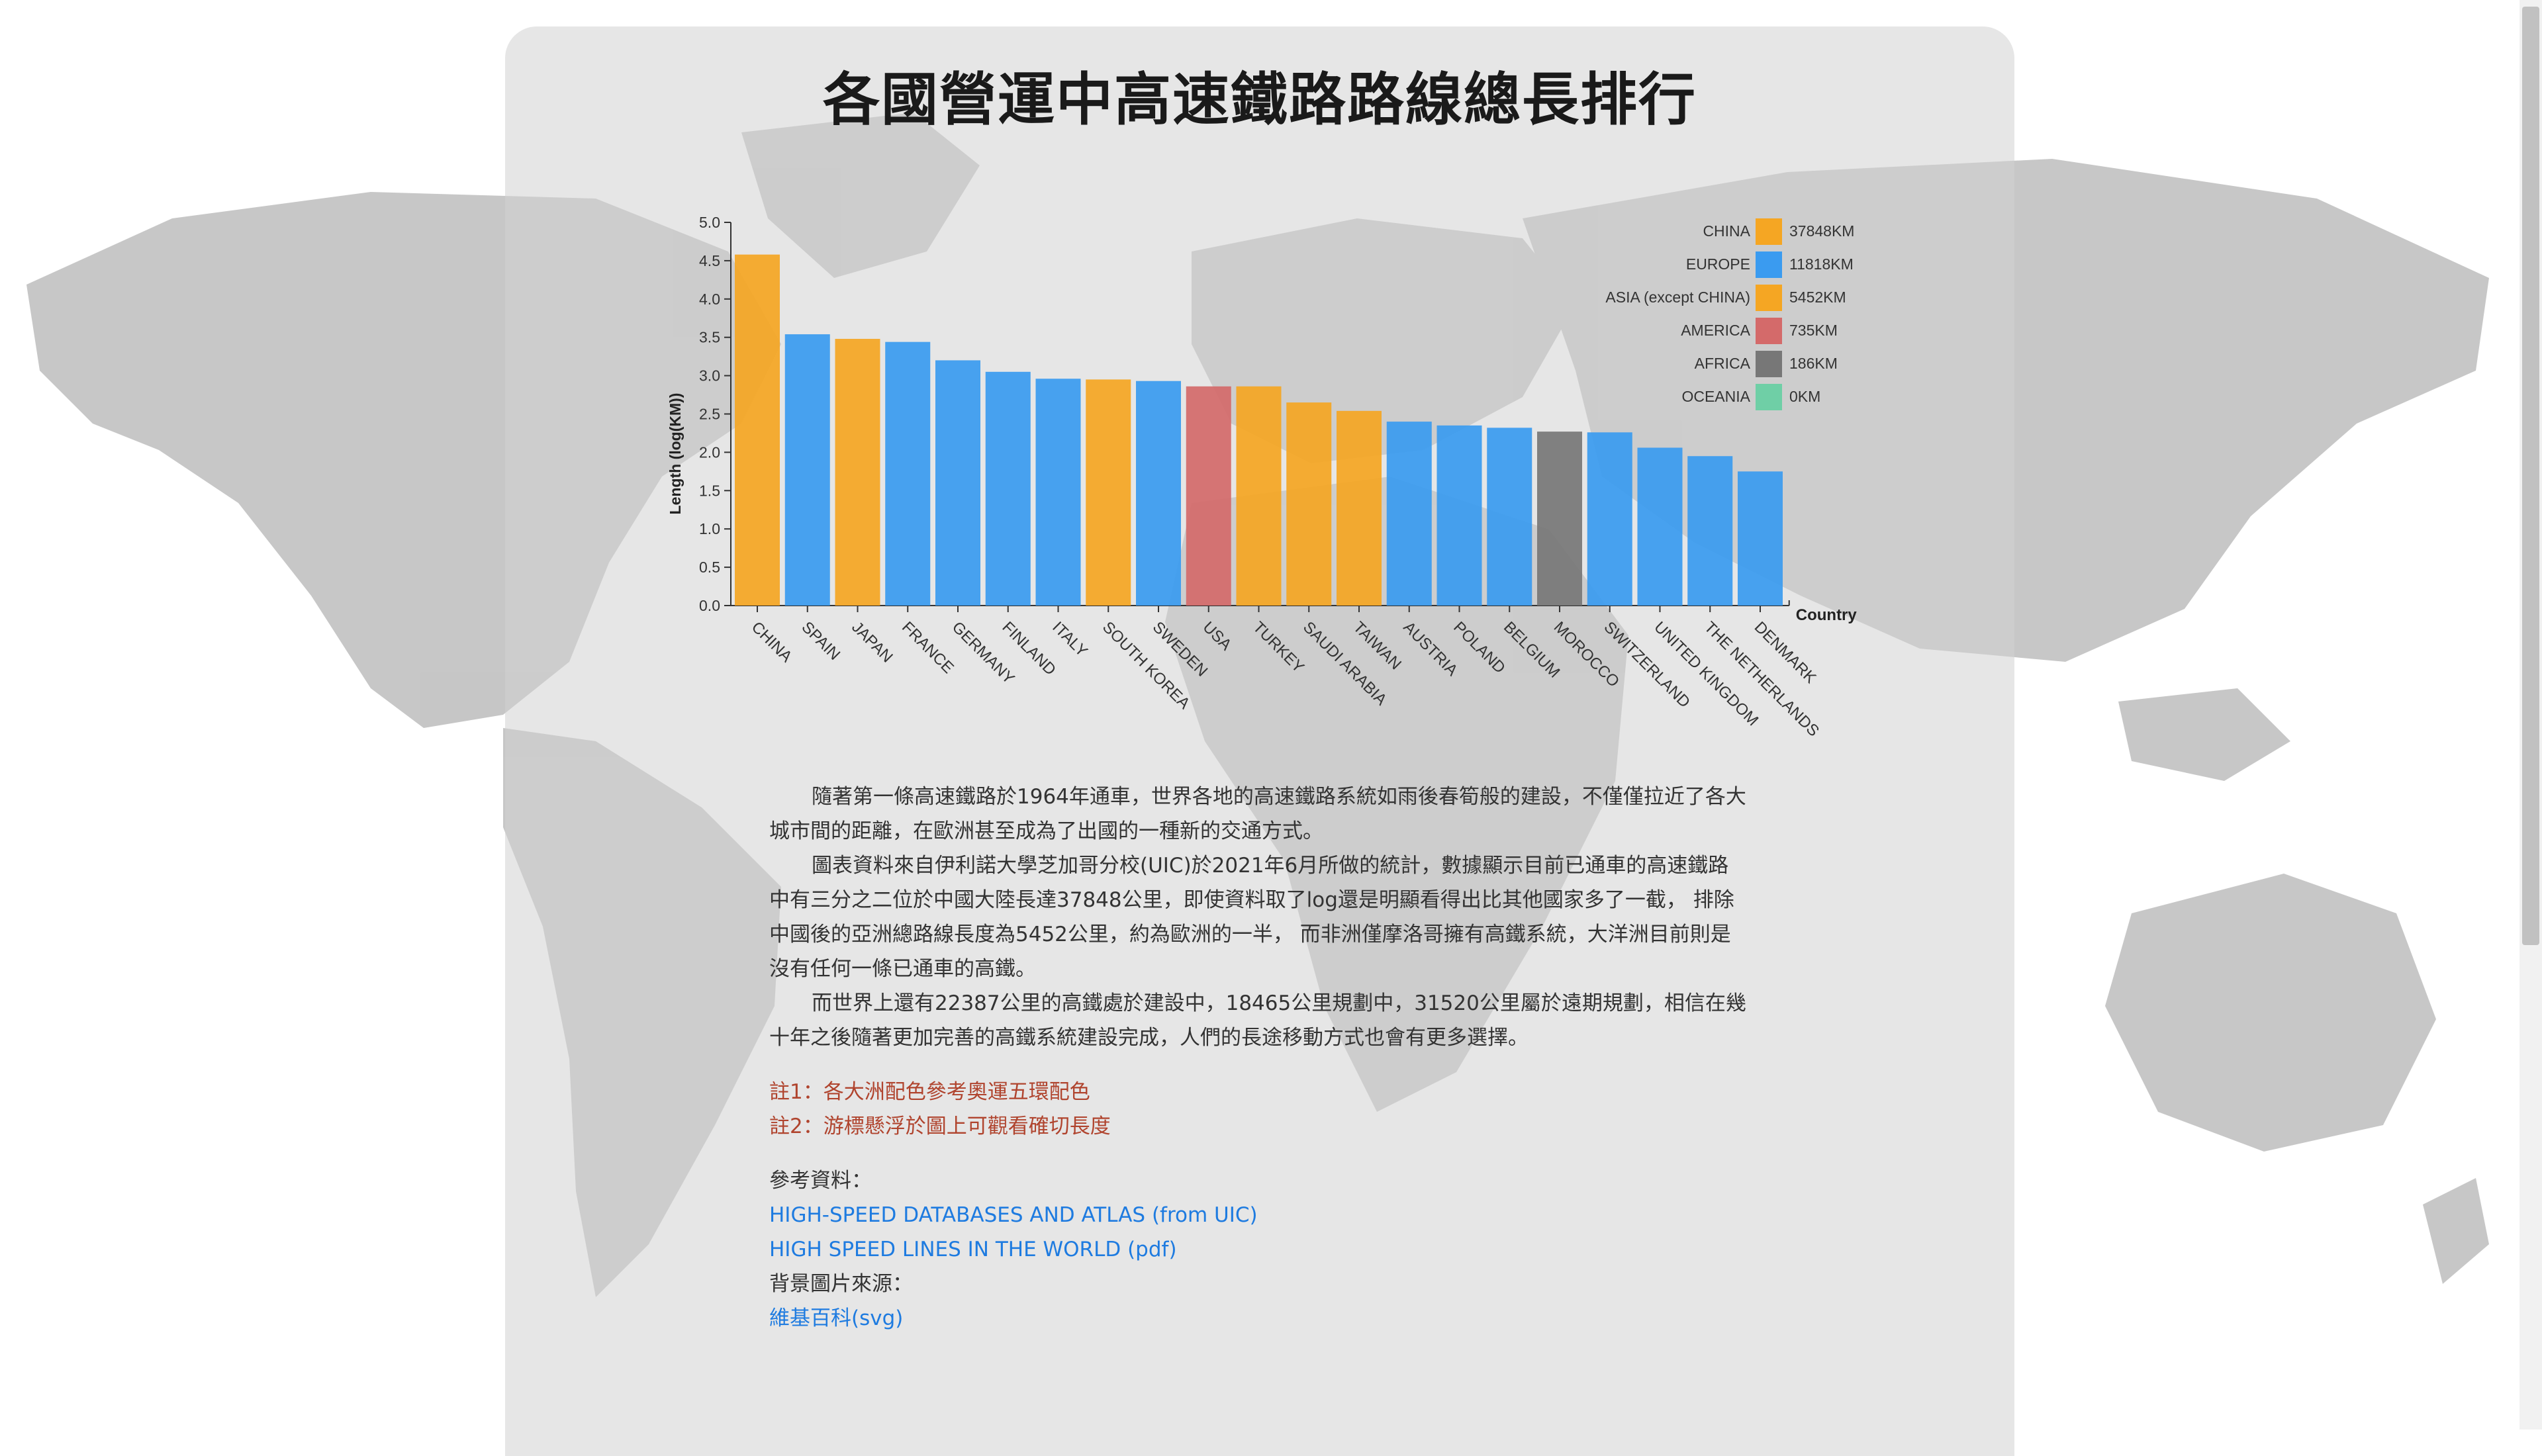 The width and height of the screenshot is (2542, 1456). Describe the element at coordinates (1648, 664) in the screenshot. I see `x-tick-label: SWITZERLAND` at that location.